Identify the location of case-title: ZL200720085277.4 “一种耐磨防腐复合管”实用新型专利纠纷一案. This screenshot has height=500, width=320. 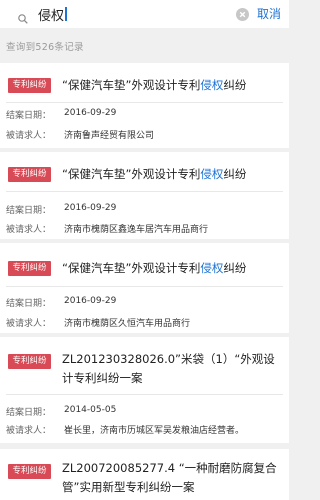
(172, 478).